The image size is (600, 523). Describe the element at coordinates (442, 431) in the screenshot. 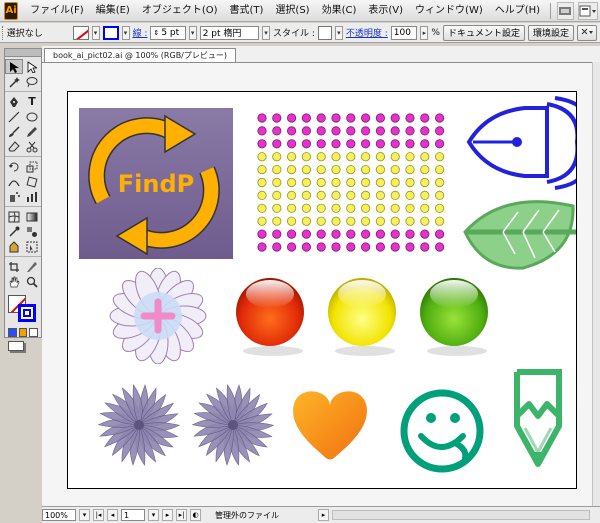

I see `smiley-face-illustration` at that location.